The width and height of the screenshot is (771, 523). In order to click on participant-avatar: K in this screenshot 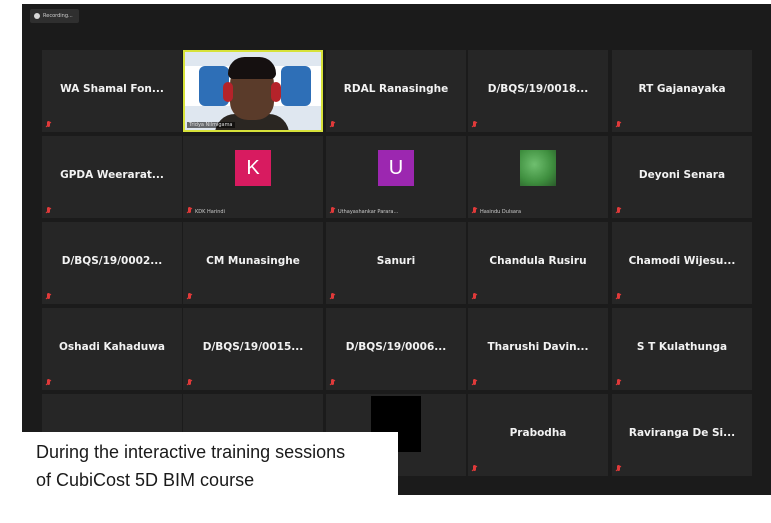, I will do `click(253, 168)`.